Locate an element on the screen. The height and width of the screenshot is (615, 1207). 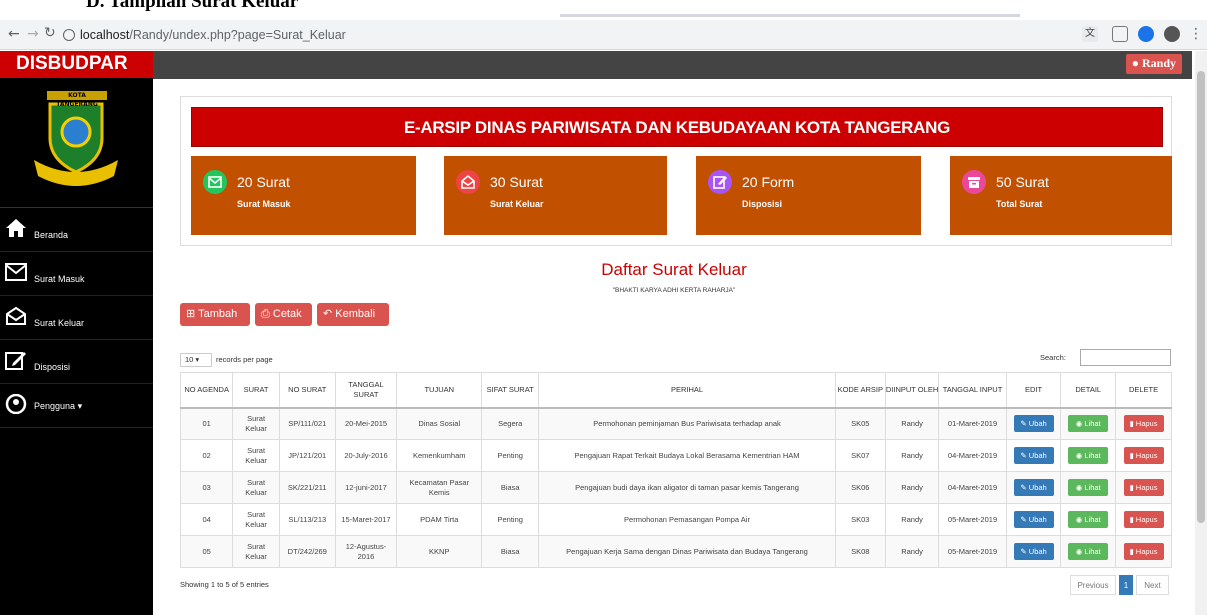
top-navbar: ● Randy is located at coordinates (672, 65).